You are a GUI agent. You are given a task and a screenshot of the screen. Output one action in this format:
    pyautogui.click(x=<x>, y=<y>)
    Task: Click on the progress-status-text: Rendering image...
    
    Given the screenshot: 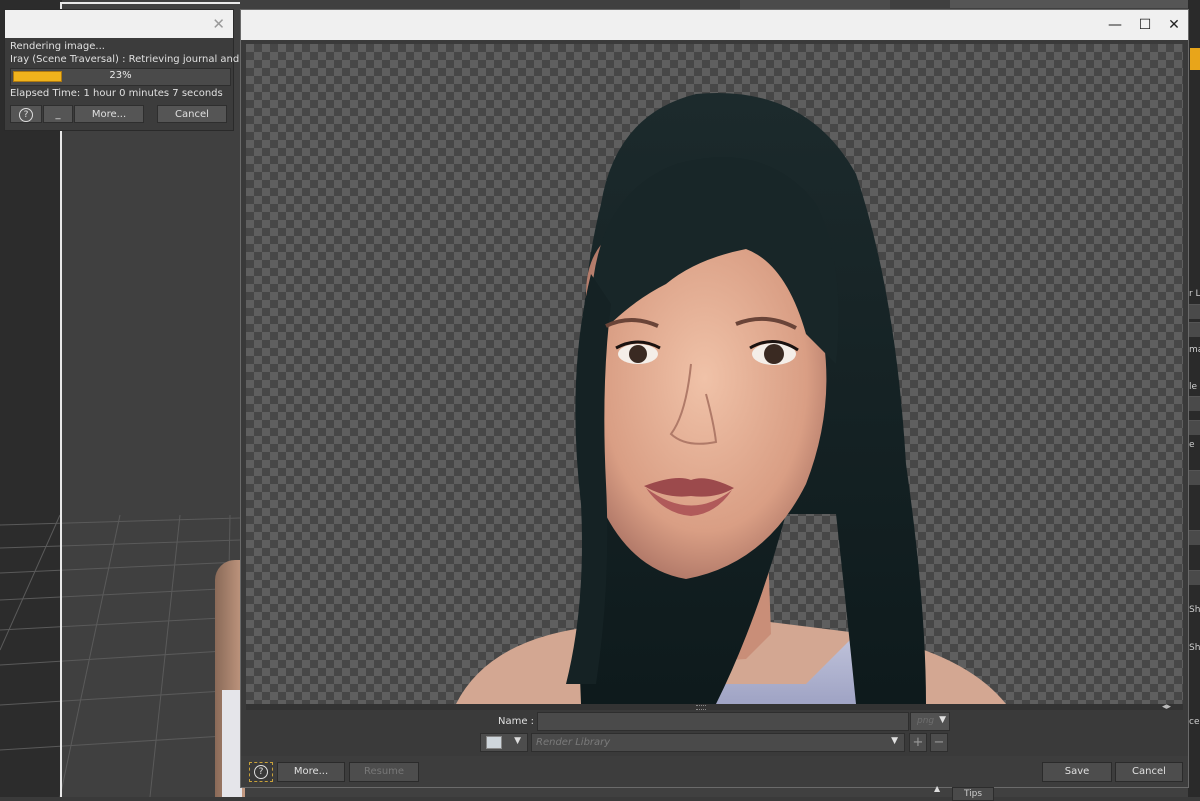 What is the action you would take?
    pyautogui.click(x=57, y=46)
    